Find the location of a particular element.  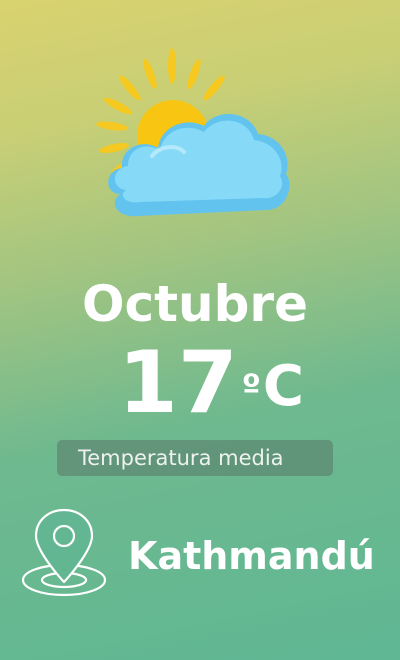

city-name: Kathmandú is located at coordinates (251, 556).